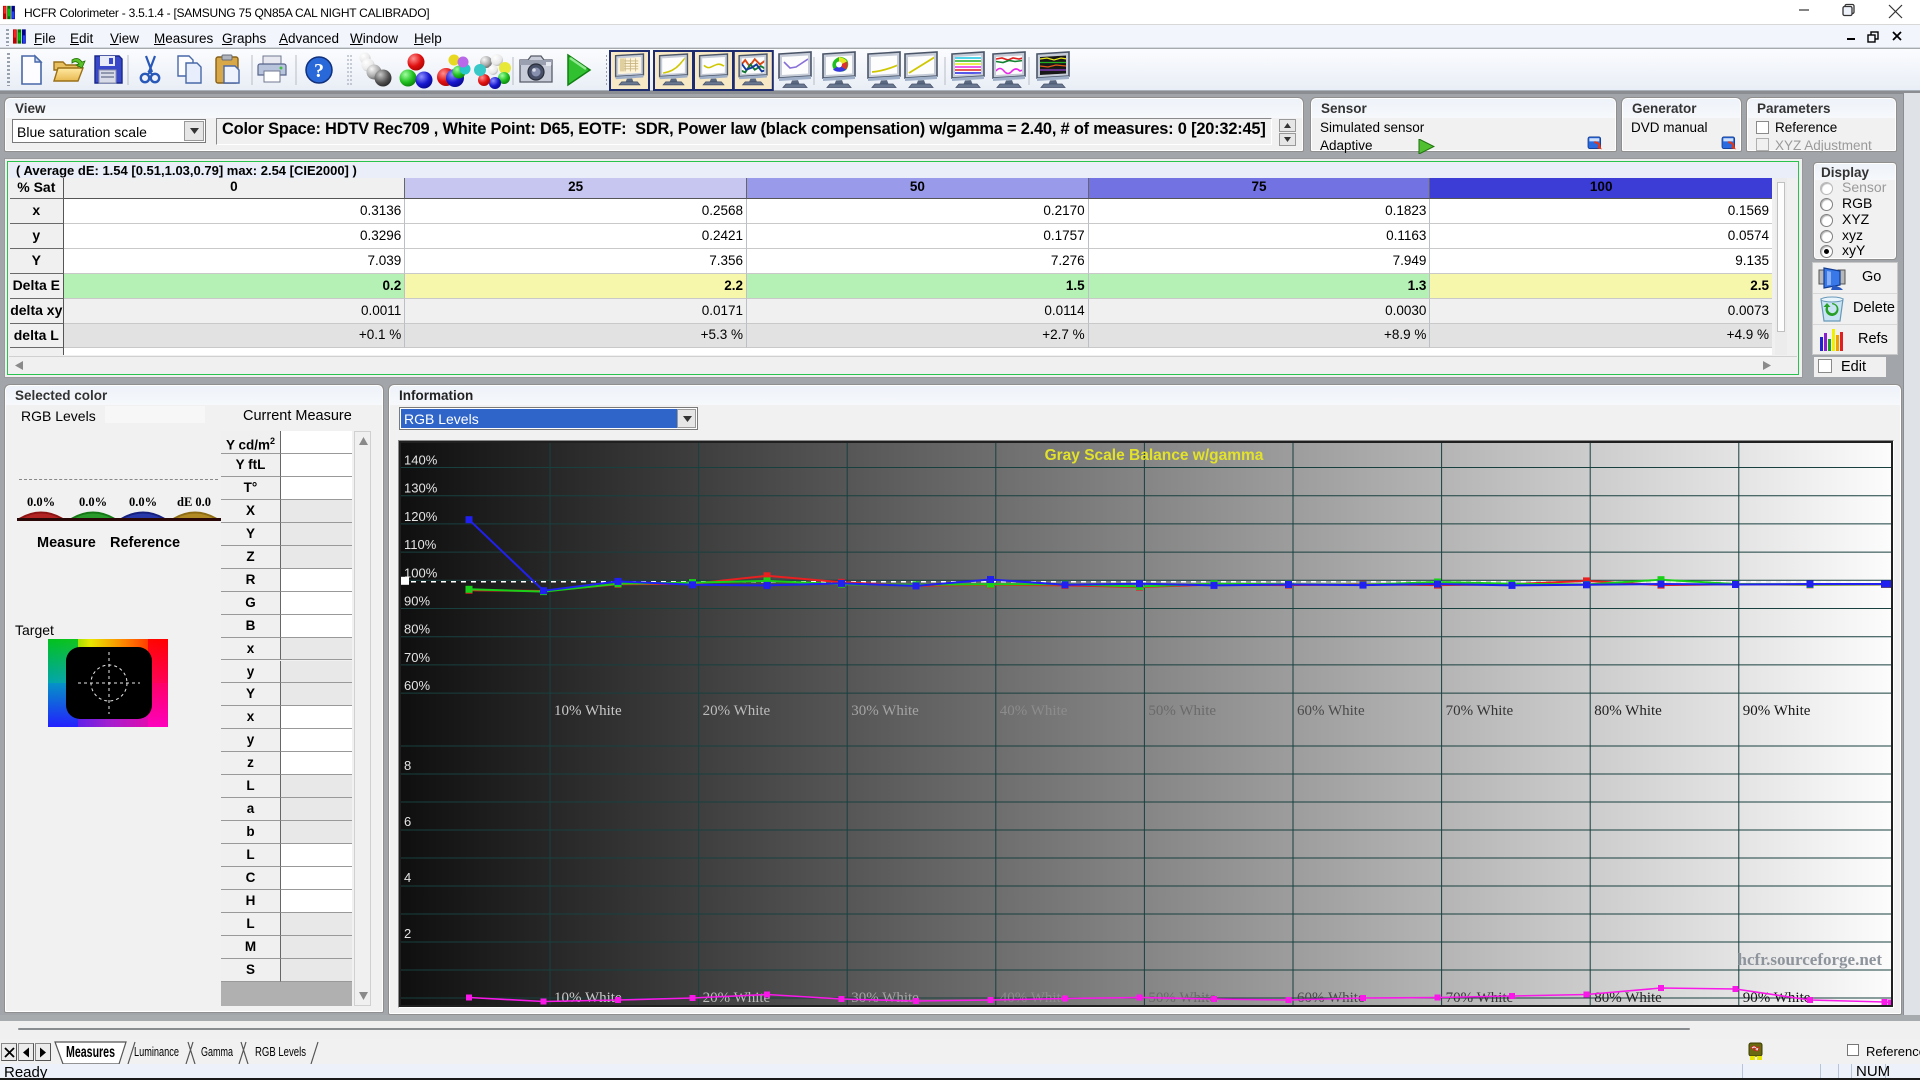 This screenshot has height=1081, width=1920. Describe the element at coordinates (280, 1052) in the screenshot. I see `svg-text: RGB Levels` at that location.